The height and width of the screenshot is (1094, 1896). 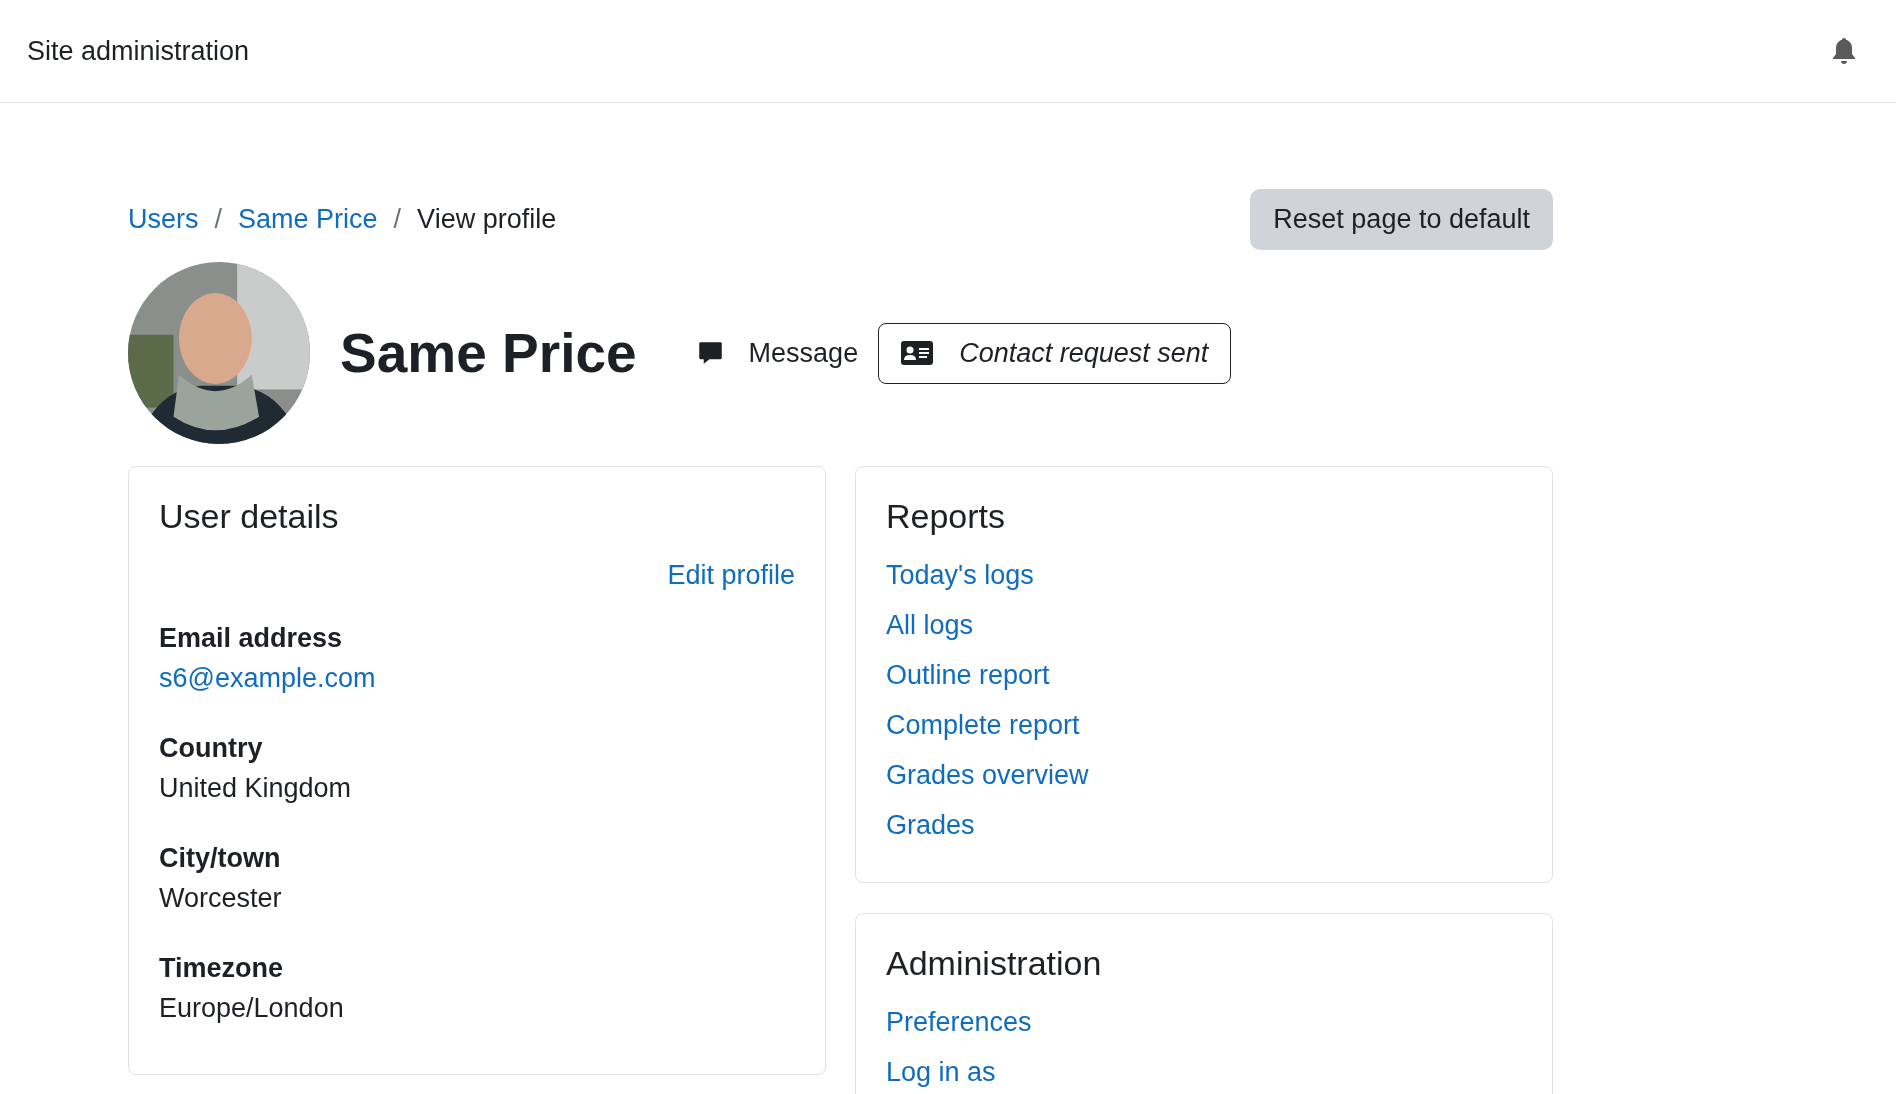 I want to click on message-link: Message, so click(x=777, y=353).